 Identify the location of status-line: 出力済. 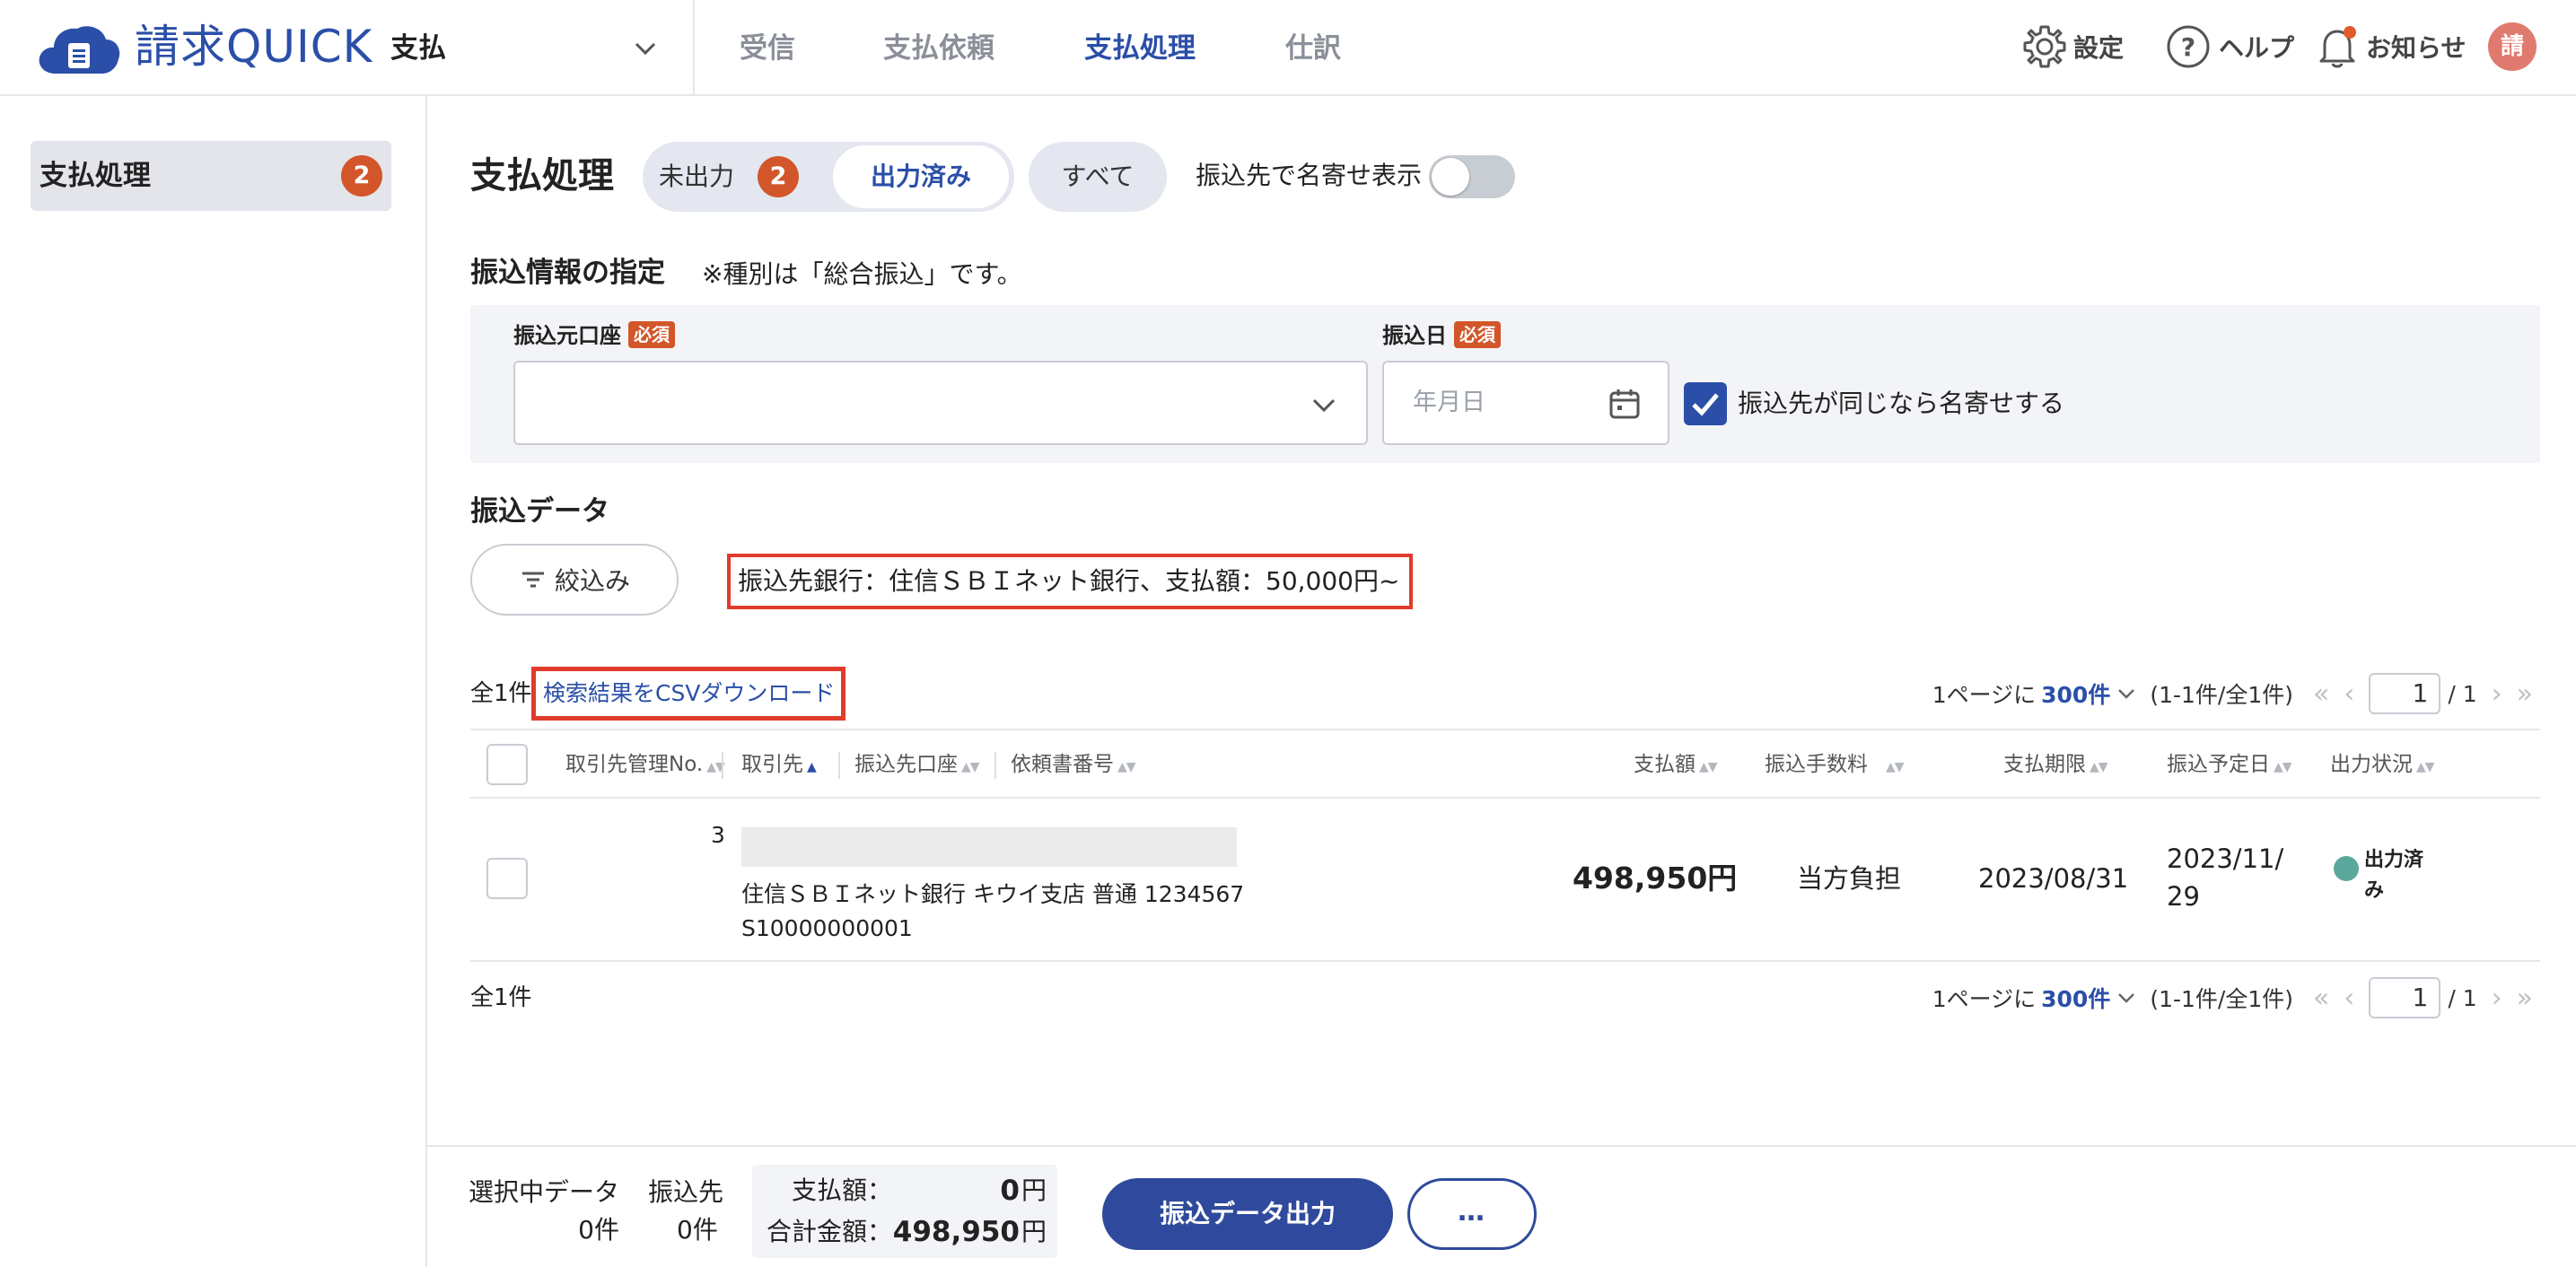
(2394, 860).